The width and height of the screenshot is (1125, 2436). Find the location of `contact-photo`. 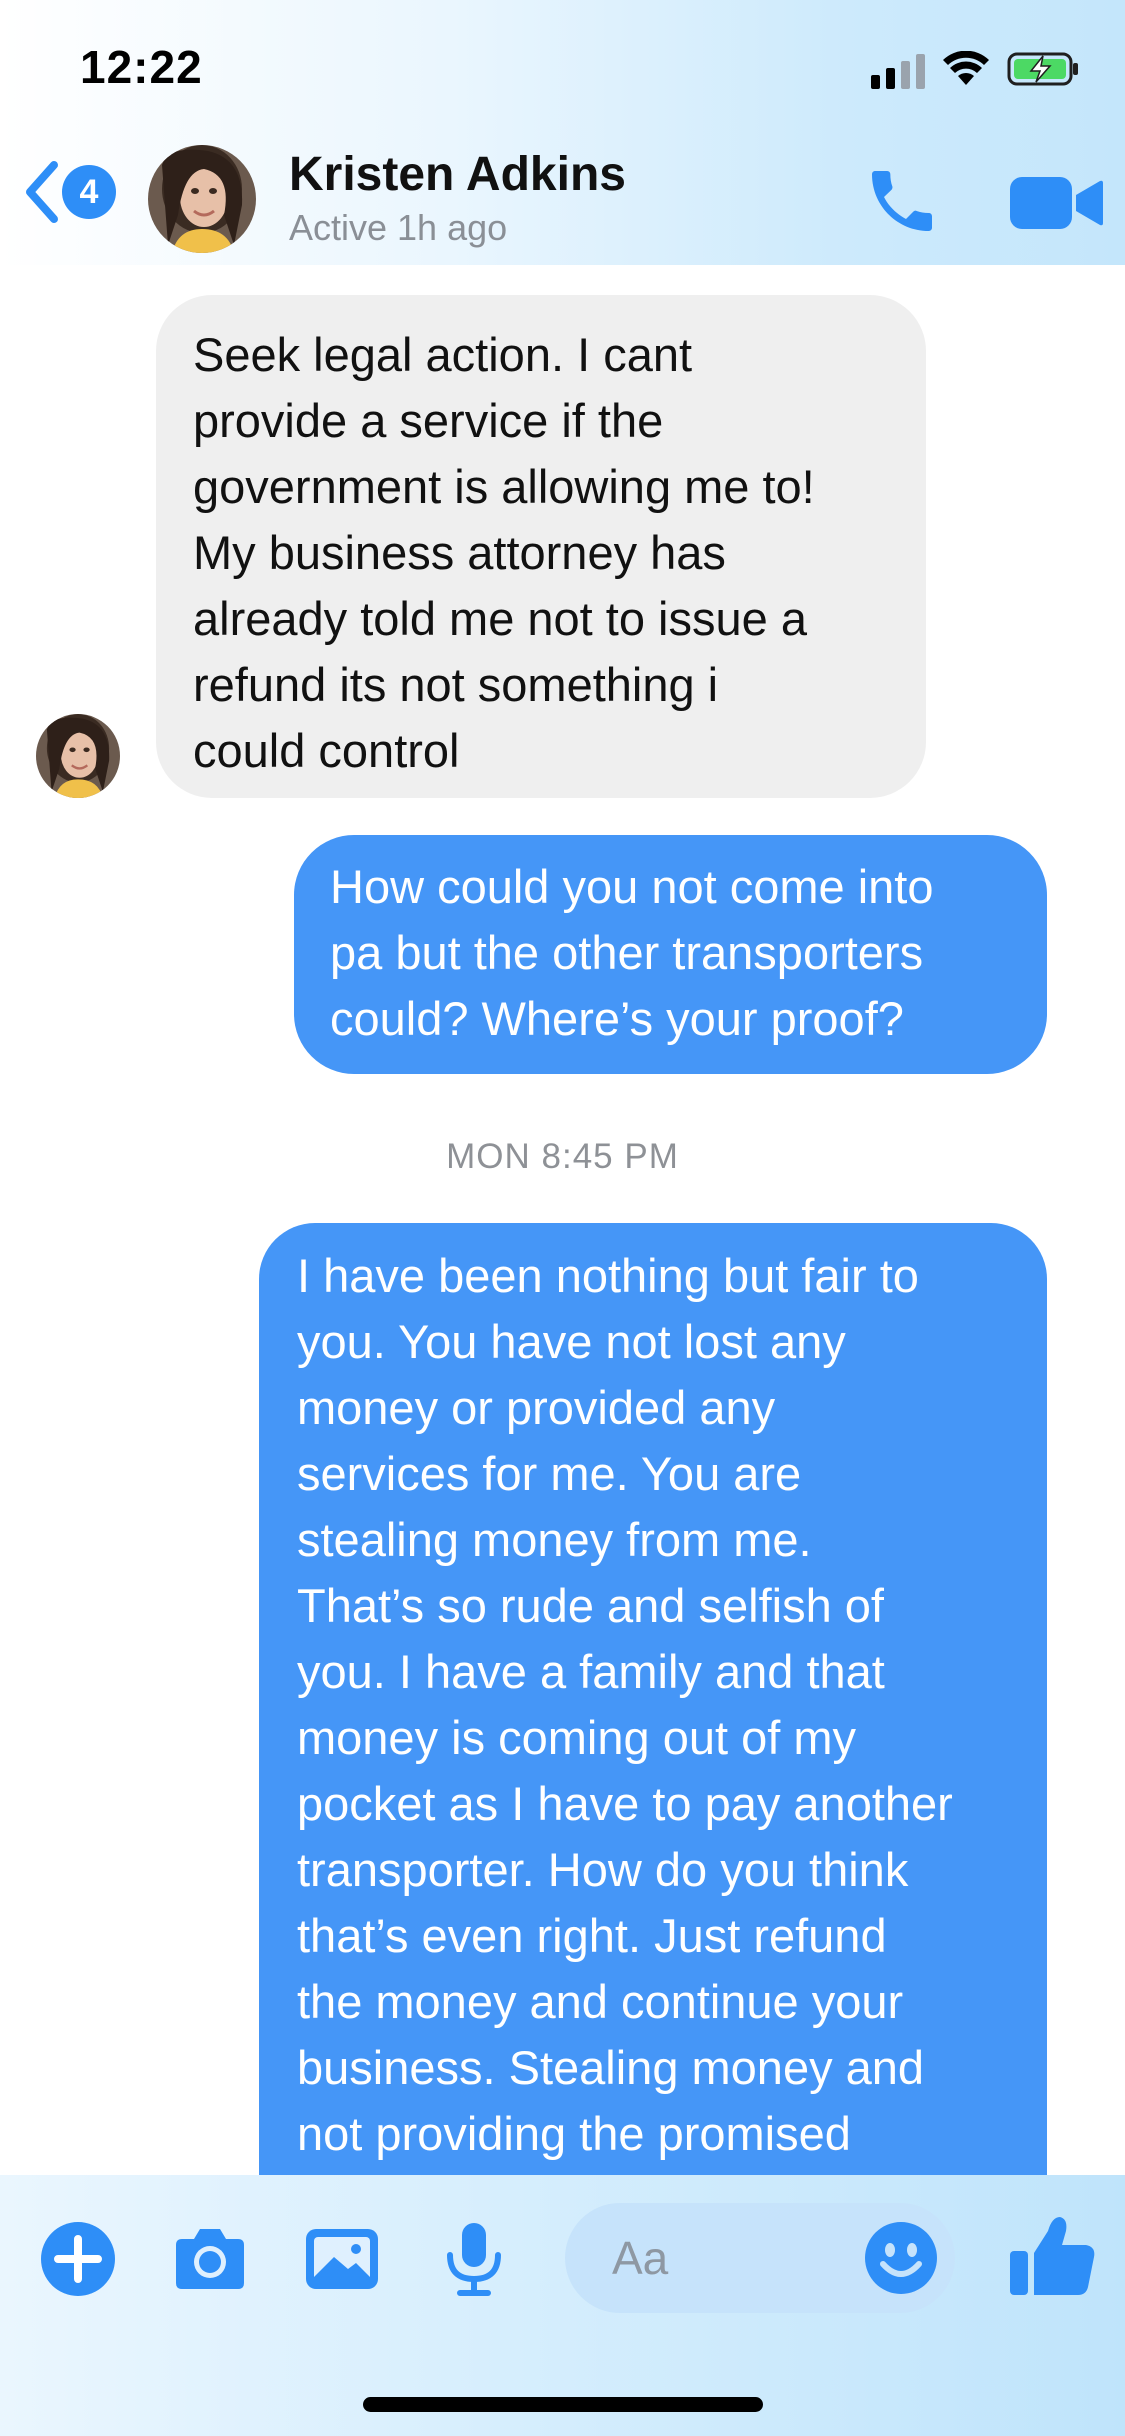

contact-photo is located at coordinates (202, 199).